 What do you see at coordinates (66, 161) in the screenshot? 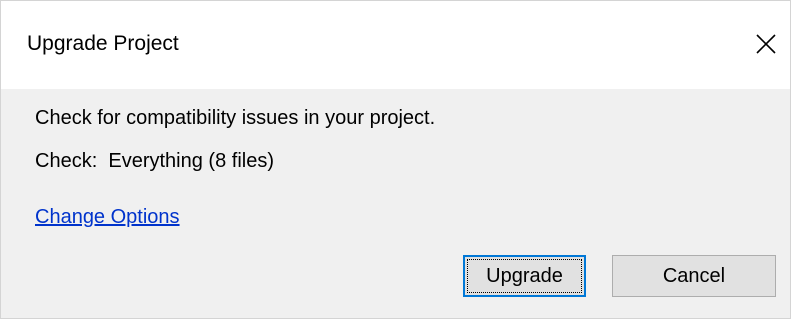
I see `check-label: Check:` at bounding box center [66, 161].